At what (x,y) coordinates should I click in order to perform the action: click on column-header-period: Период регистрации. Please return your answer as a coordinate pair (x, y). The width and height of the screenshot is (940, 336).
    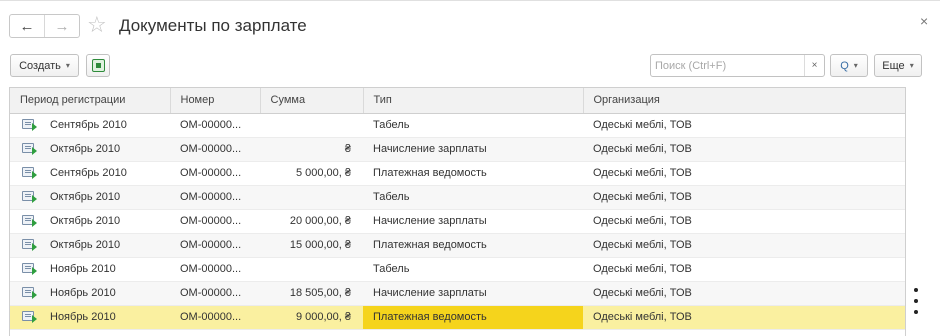
    Looking at the image, I should click on (90, 101).